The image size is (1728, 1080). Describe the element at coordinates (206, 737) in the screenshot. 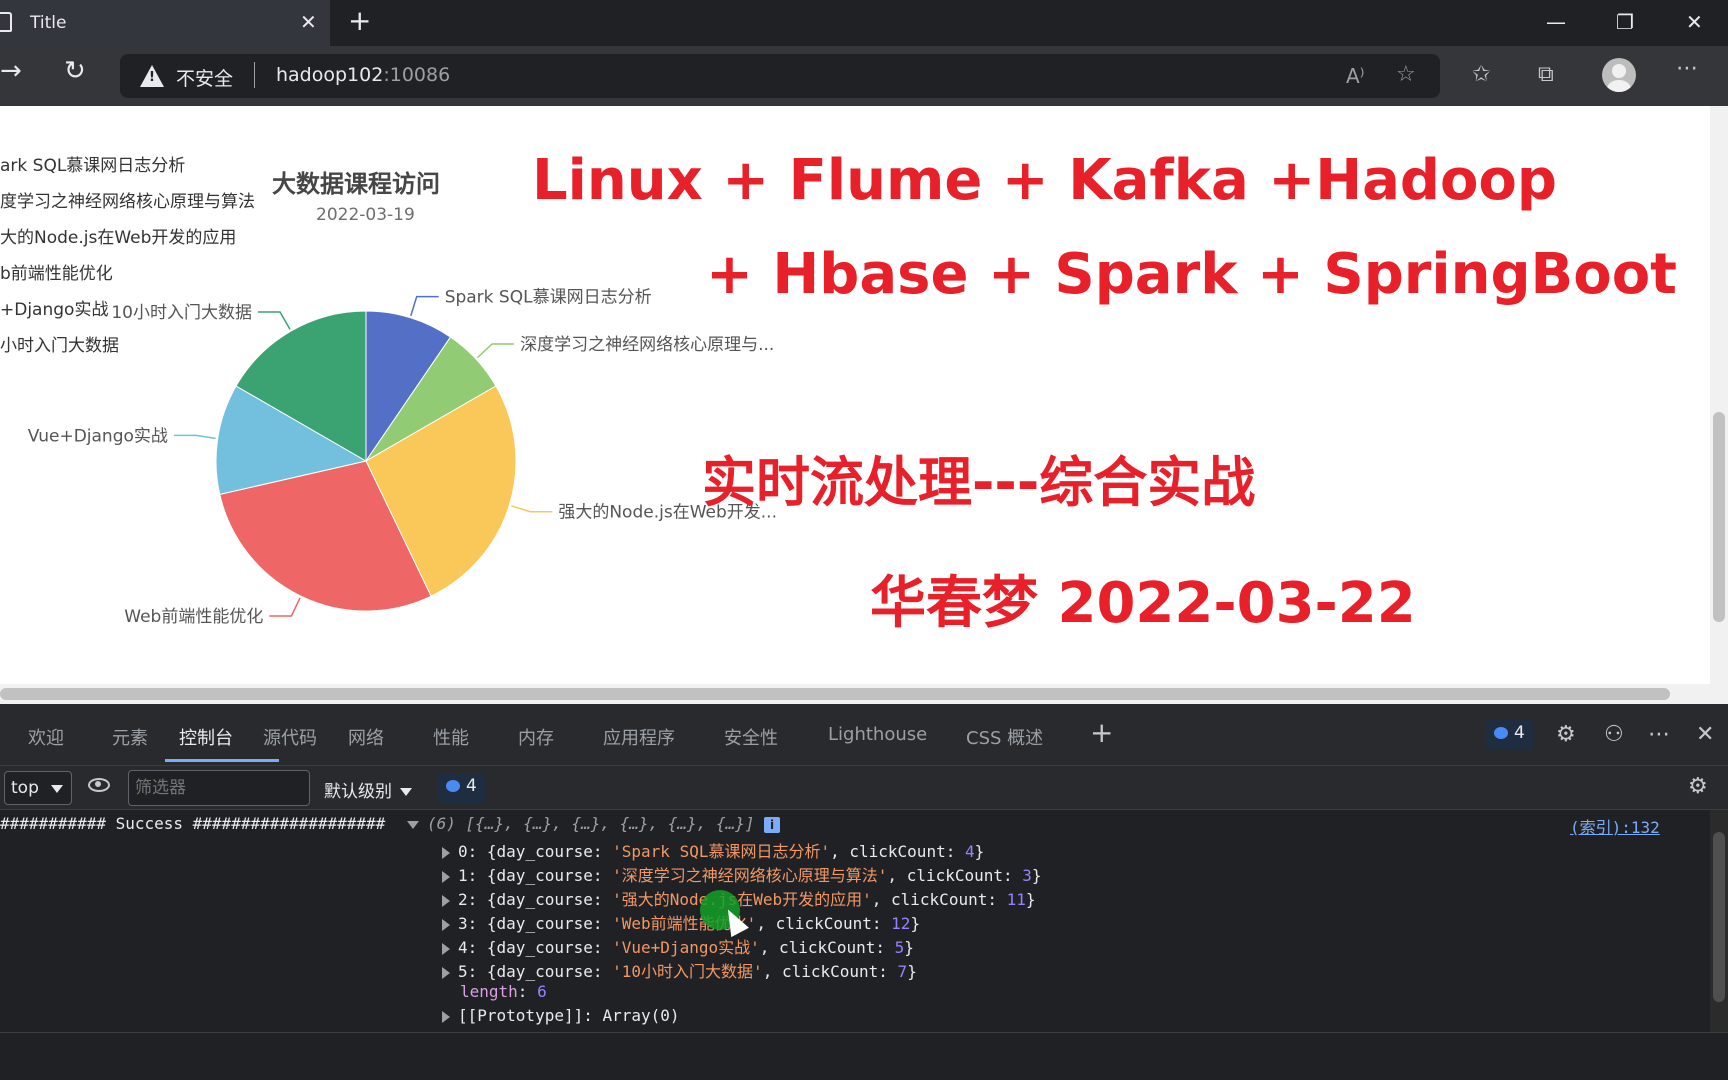

I see `tab-console: 控制台` at that location.